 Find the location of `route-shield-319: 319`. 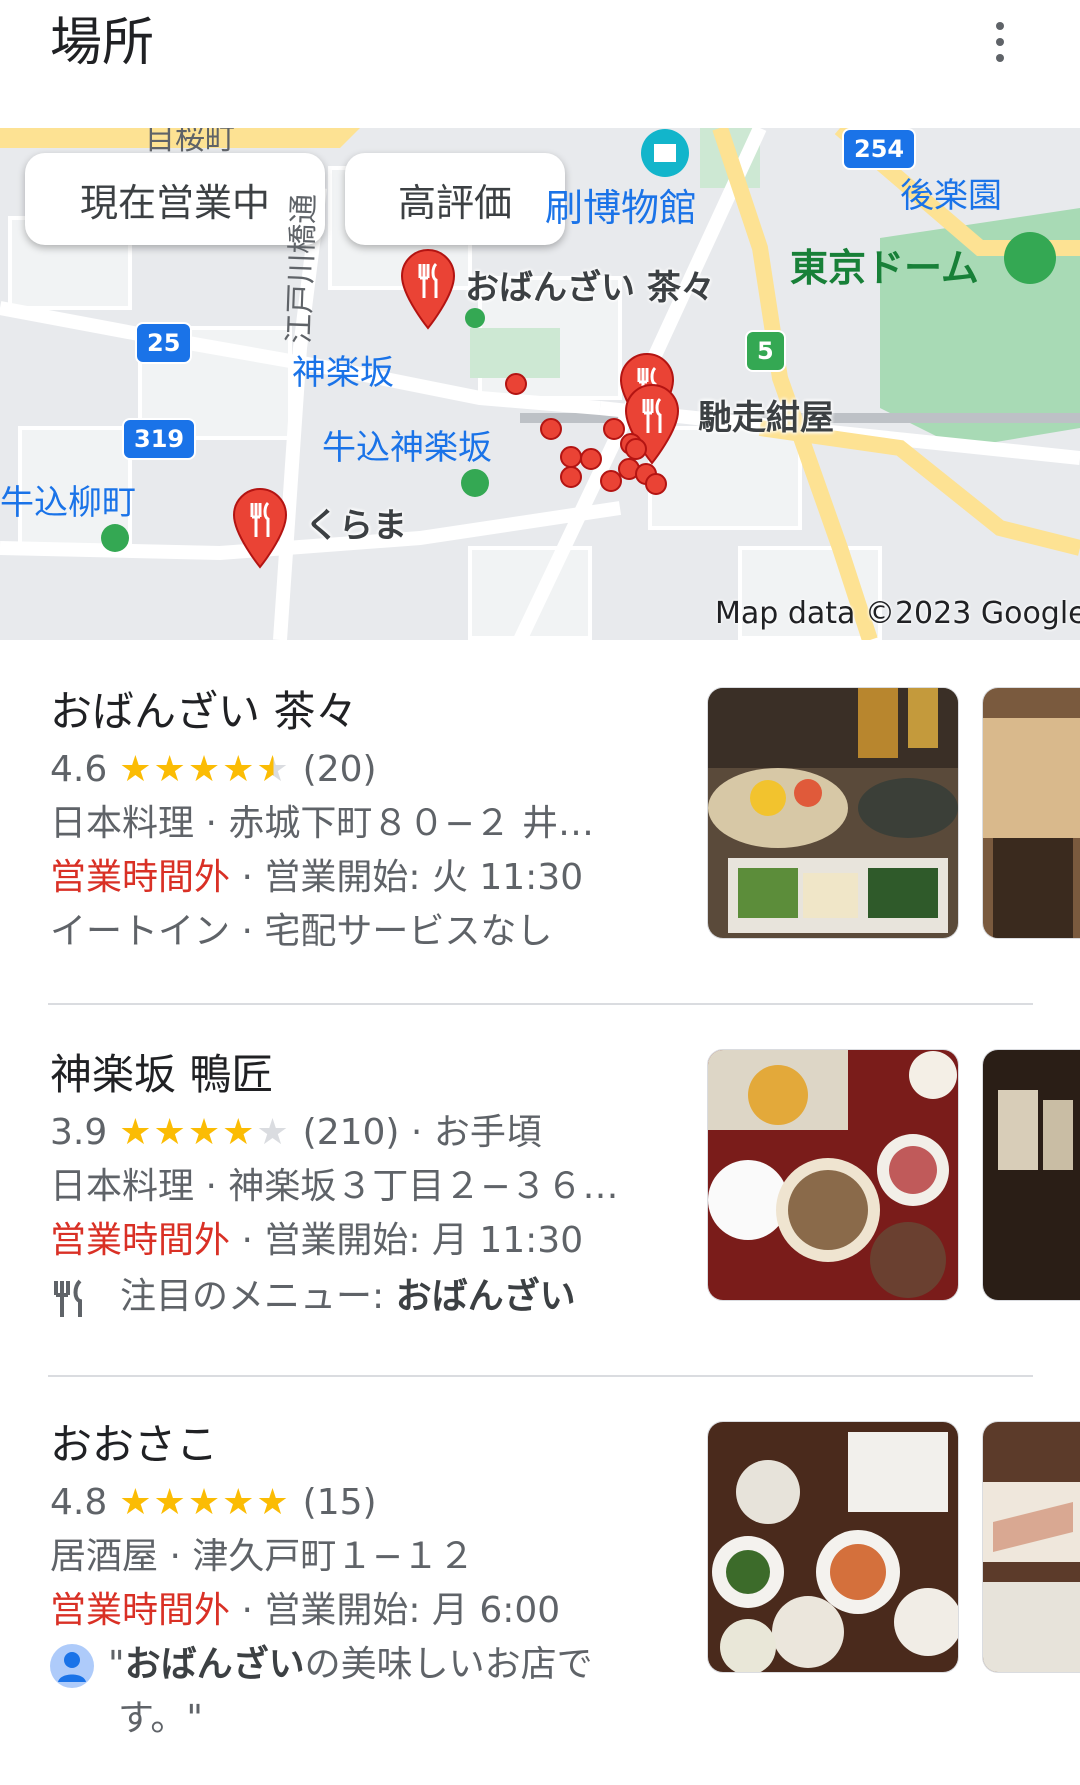

route-shield-319: 319 is located at coordinates (159, 439).